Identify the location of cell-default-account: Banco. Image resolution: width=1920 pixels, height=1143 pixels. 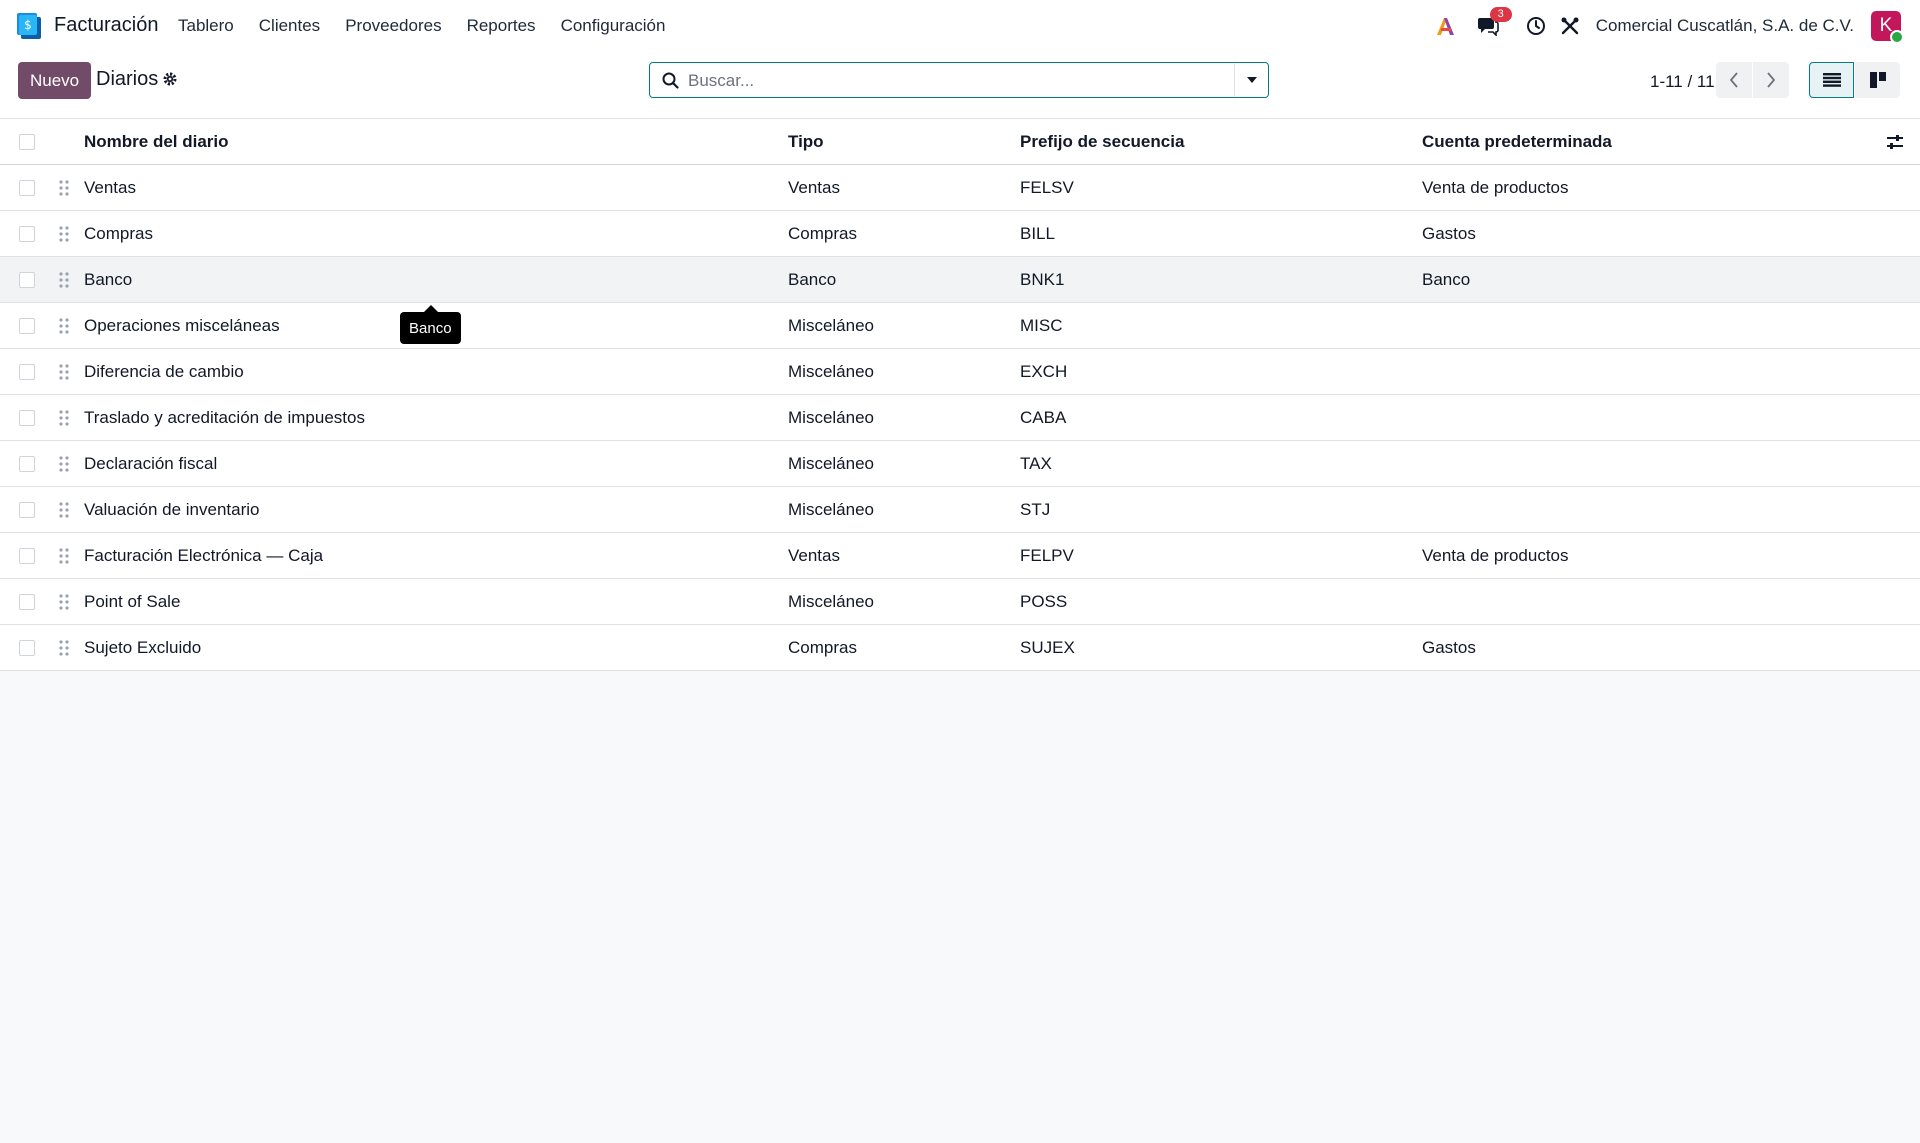
(1652, 279).